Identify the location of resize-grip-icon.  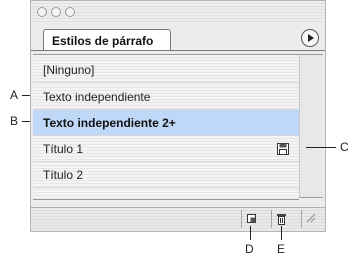
(311, 218).